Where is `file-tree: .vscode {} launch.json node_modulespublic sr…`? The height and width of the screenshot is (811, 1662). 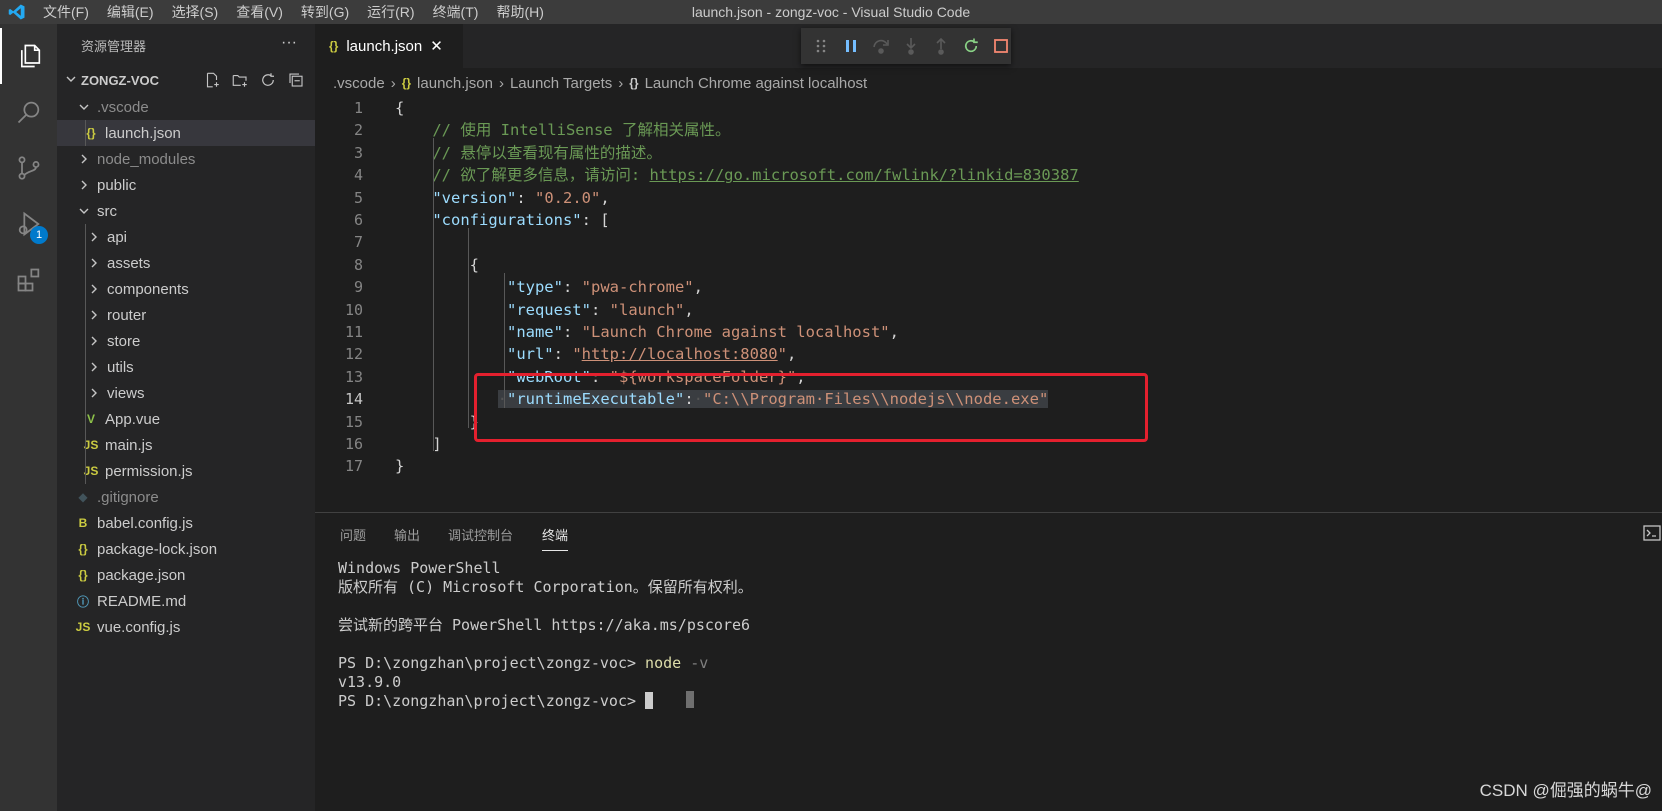 file-tree: .vscode {} launch.json node_modulespublic sr… is located at coordinates (186, 367).